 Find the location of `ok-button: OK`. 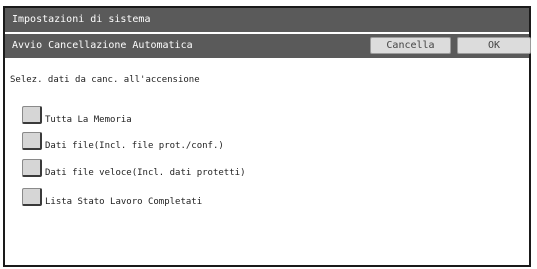

ok-button: OK is located at coordinates (494, 45).